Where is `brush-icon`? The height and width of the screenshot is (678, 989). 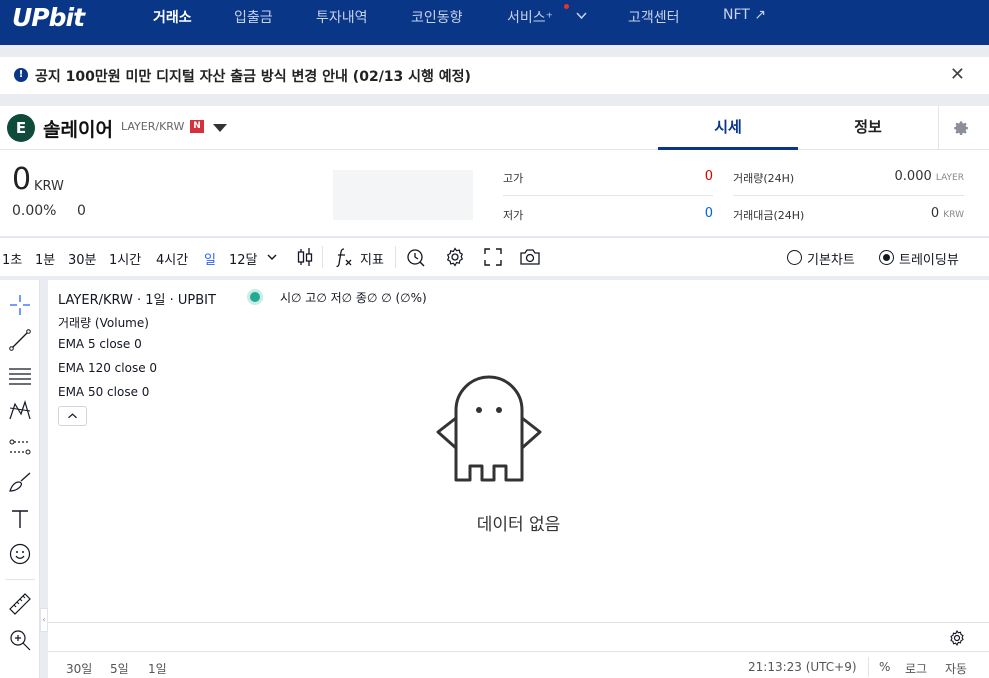
brush-icon is located at coordinates (20, 482).